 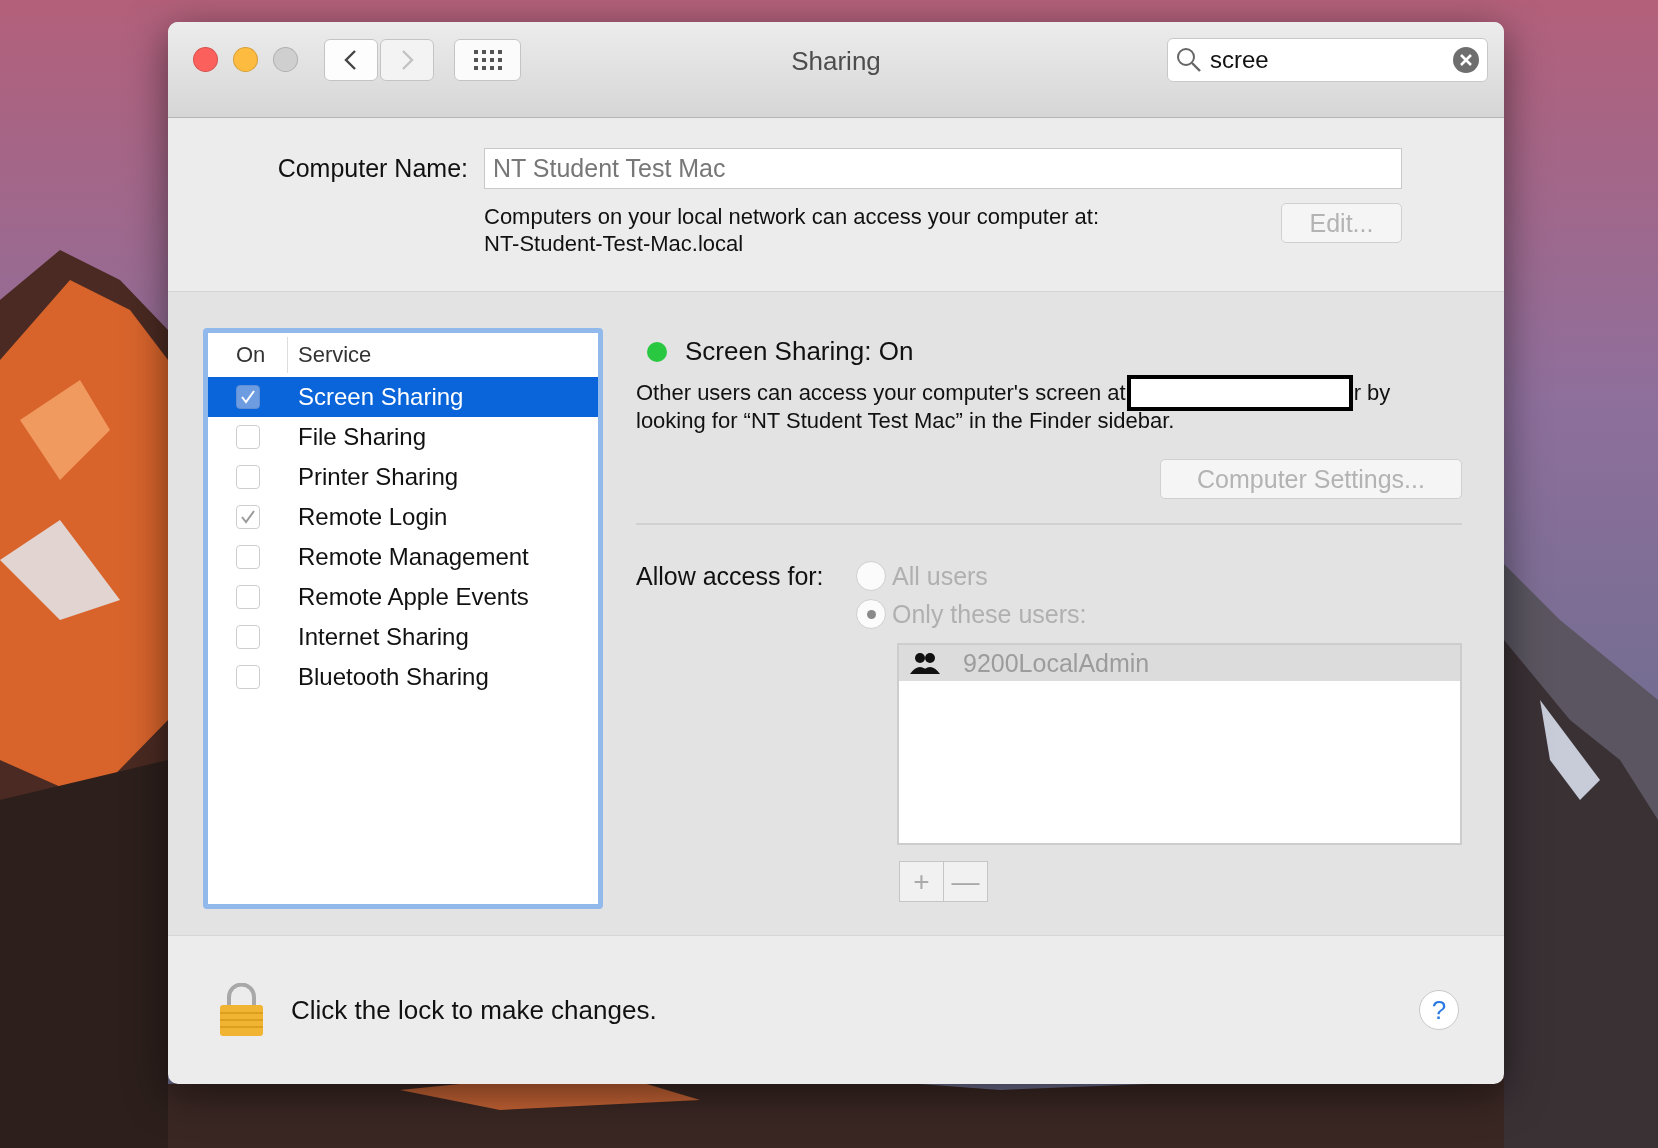 I want to click on description-text: Other users can access your computer's screen at, so click(x=881, y=393).